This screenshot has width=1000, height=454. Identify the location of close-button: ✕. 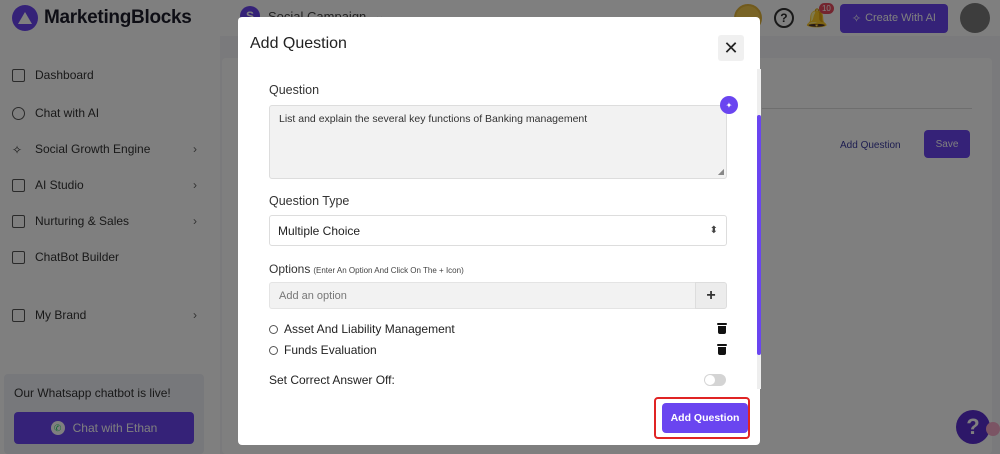
(731, 48).